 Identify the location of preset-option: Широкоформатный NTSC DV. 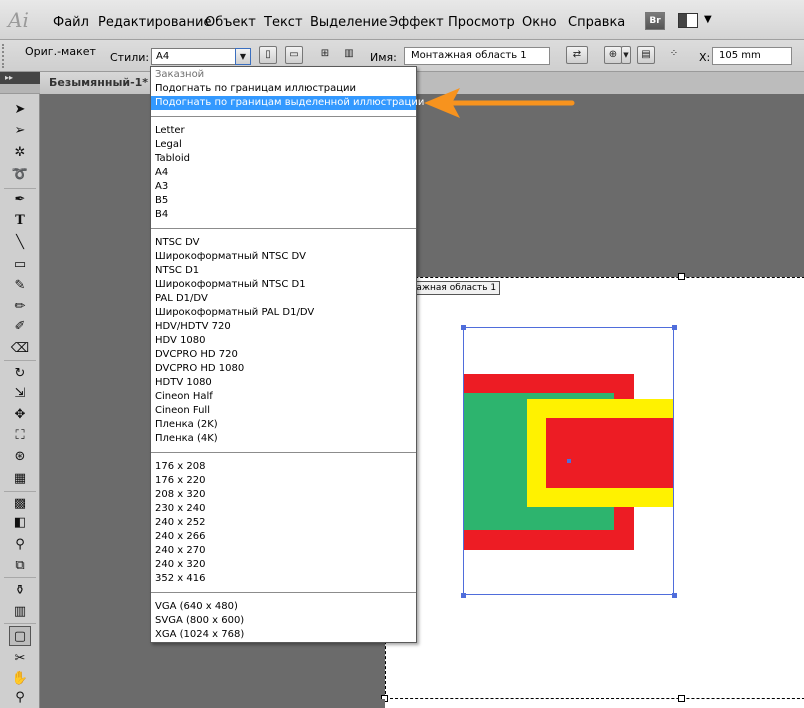
(283, 257).